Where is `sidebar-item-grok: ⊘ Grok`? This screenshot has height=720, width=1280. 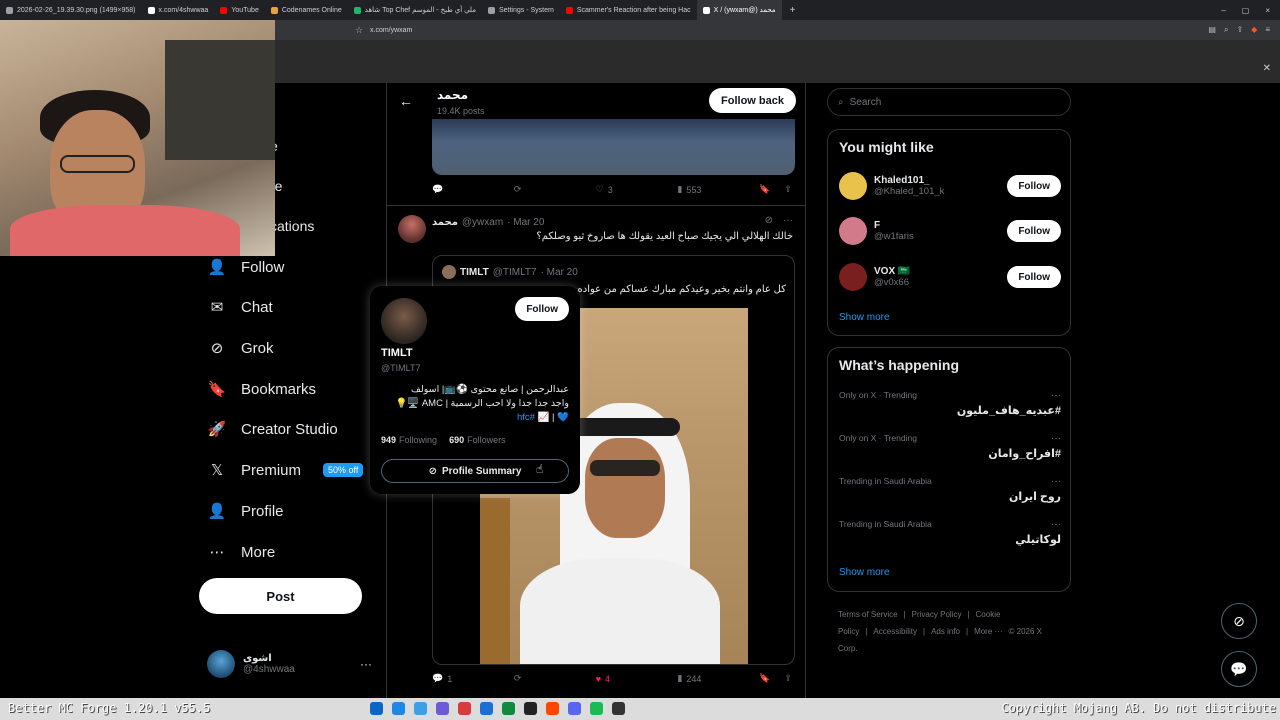
sidebar-item-grok: ⊘ Grok is located at coordinates (240, 348).